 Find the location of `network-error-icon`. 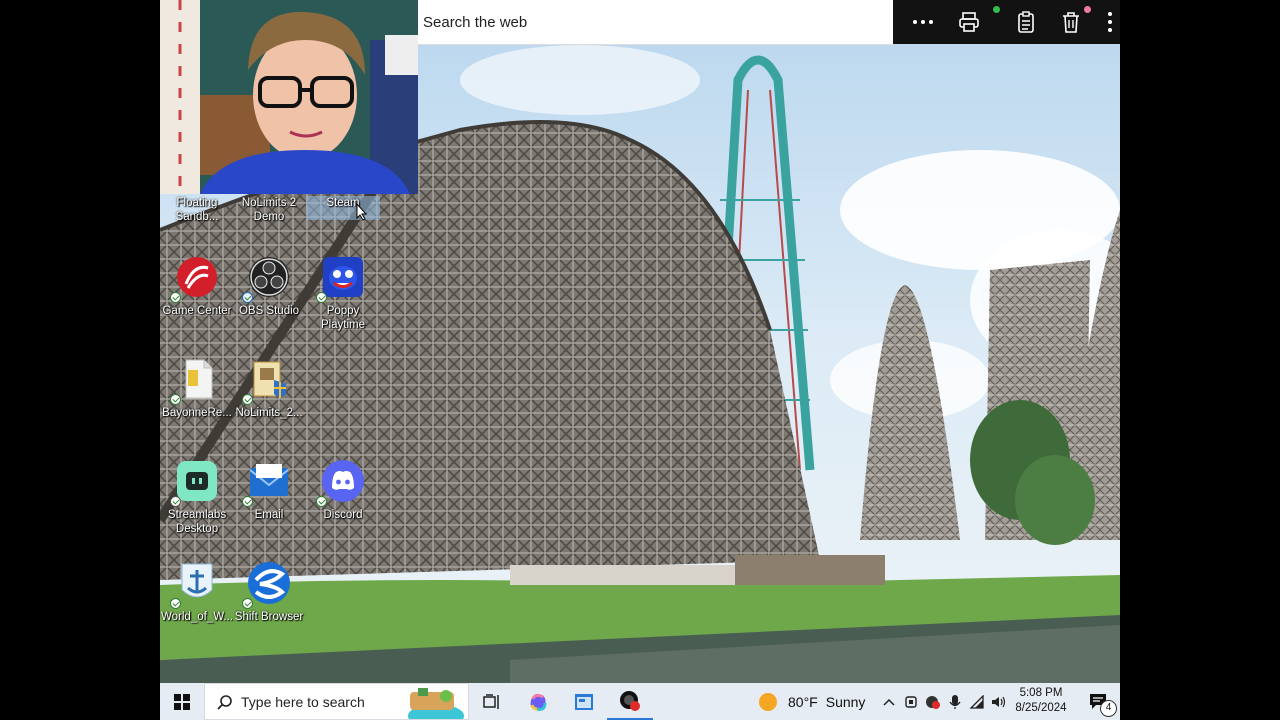

network-error-icon is located at coordinates (933, 701).